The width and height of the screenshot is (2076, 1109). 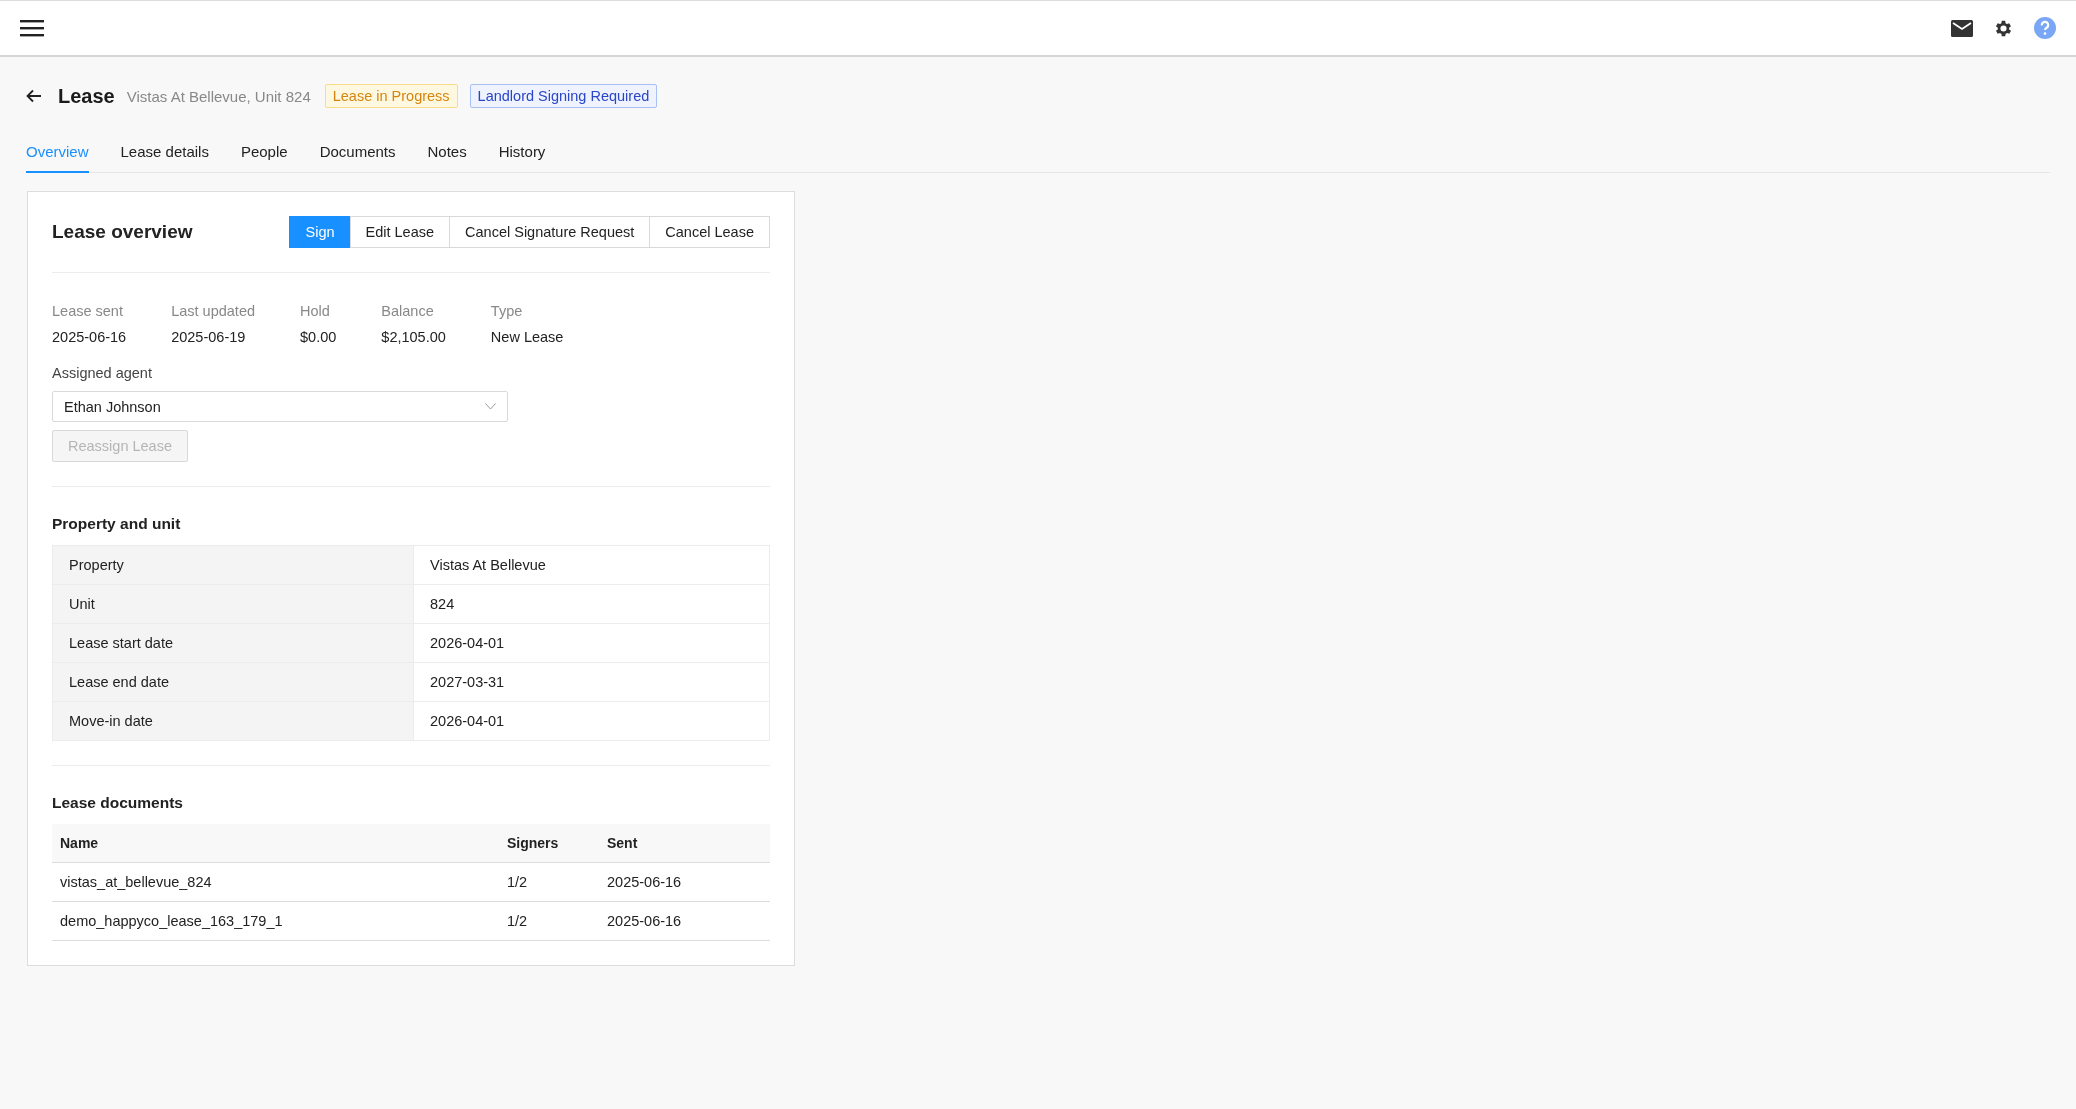 I want to click on table-cell: Unit, so click(x=233, y=604).